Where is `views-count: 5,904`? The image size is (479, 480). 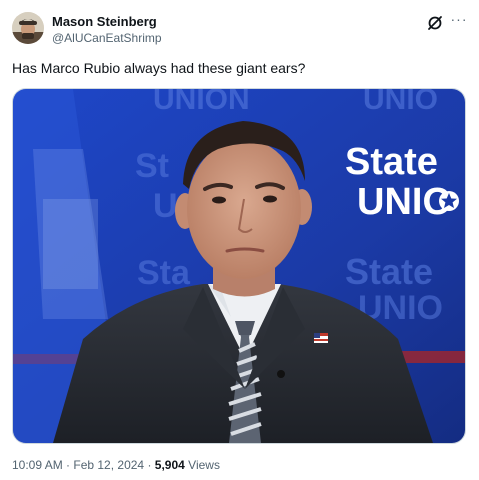 views-count: 5,904 is located at coordinates (169, 465).